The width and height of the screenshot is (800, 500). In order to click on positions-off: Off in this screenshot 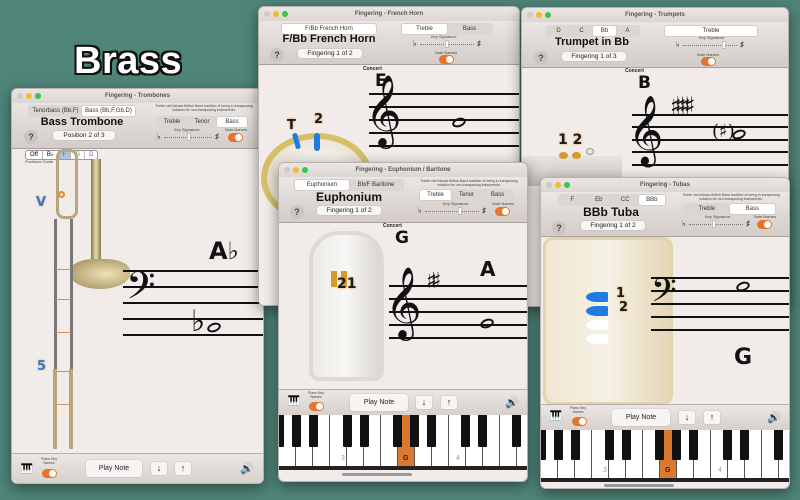, I will do `click(34, 155)`.